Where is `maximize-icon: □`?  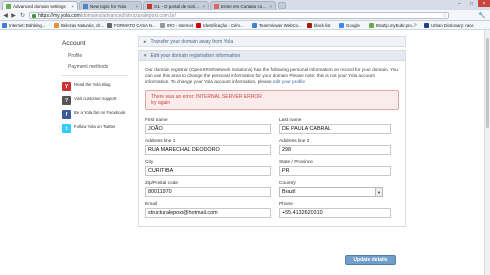 maximize-icon: □ is located at coordinates (471, 3).